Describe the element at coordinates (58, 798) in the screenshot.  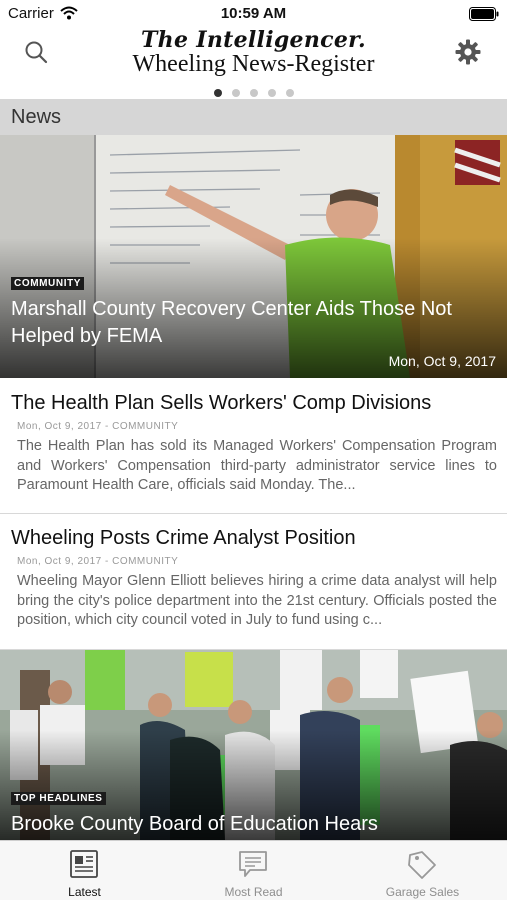
I see `category-badge: TOP HEADLINES` at that location.